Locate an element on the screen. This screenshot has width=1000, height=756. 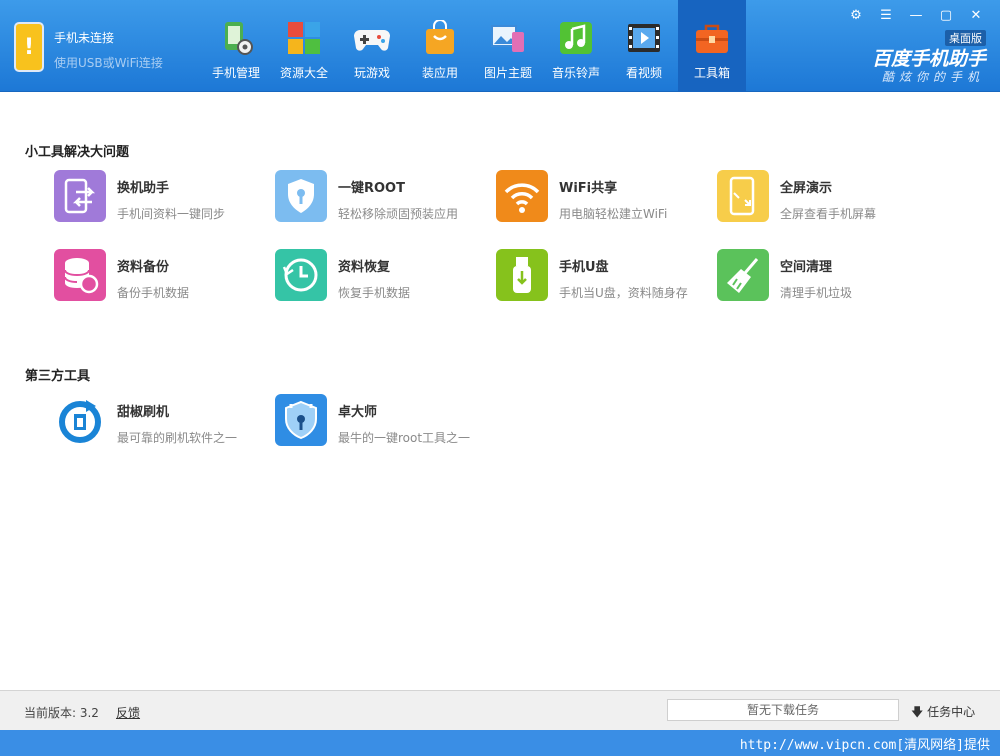
nav-label: 资源大全 is located at coordinates (303, 73).